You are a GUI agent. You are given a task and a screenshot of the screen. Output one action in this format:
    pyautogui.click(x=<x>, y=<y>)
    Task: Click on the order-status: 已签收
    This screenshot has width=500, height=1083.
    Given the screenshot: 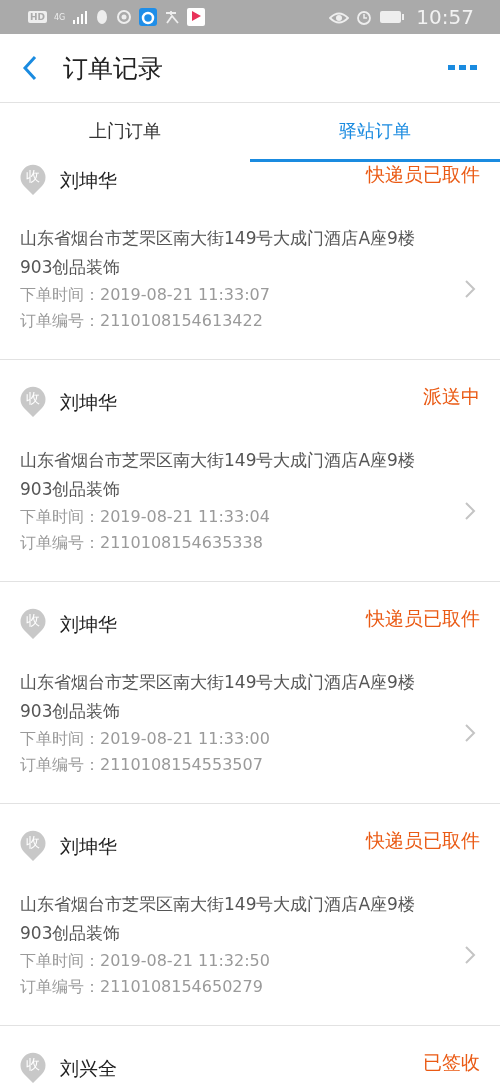 What is the action you would take?
    pyautogui.click(x=451, y=1062)
    